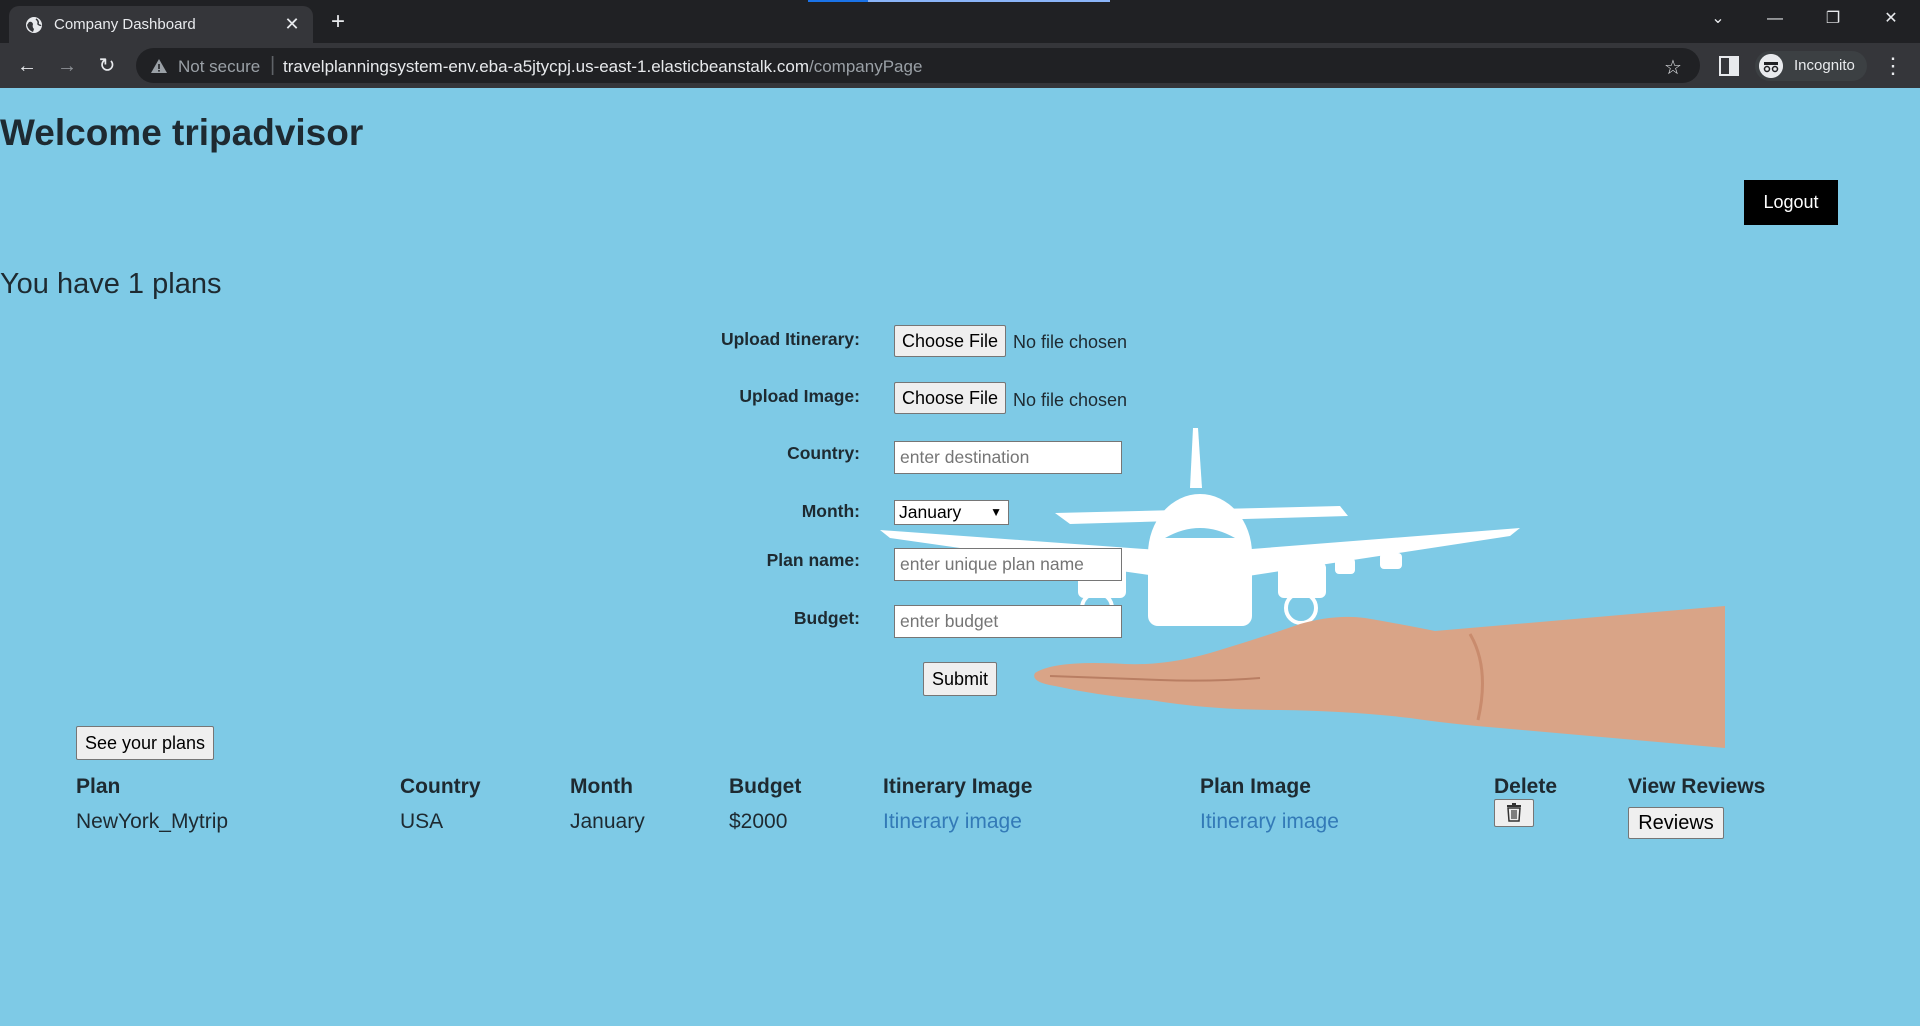 The width and height of the screenshot is (1920, 1026). Describe the element at coordinates (159, 66) in the screenshot. I see `warning-icon` at that location.